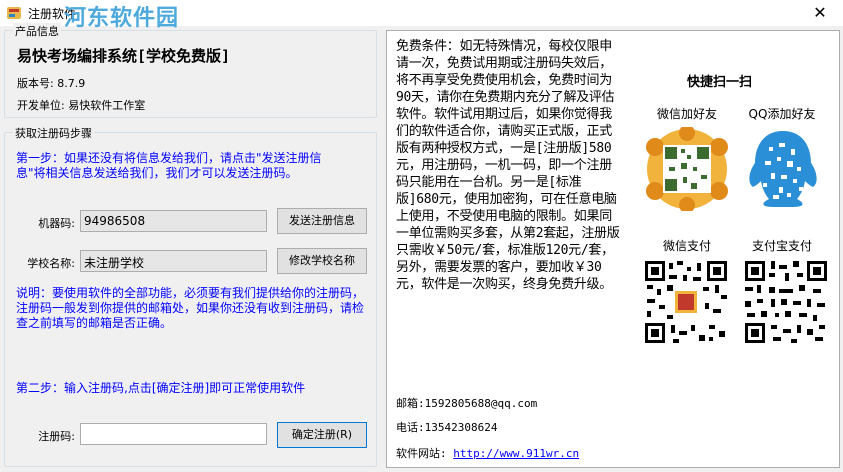 This screenshot has height=472, width=843. Describe the element at coordinates (173, 221) in the screenshot. I see `machine-code-field: 94986508` at that location.